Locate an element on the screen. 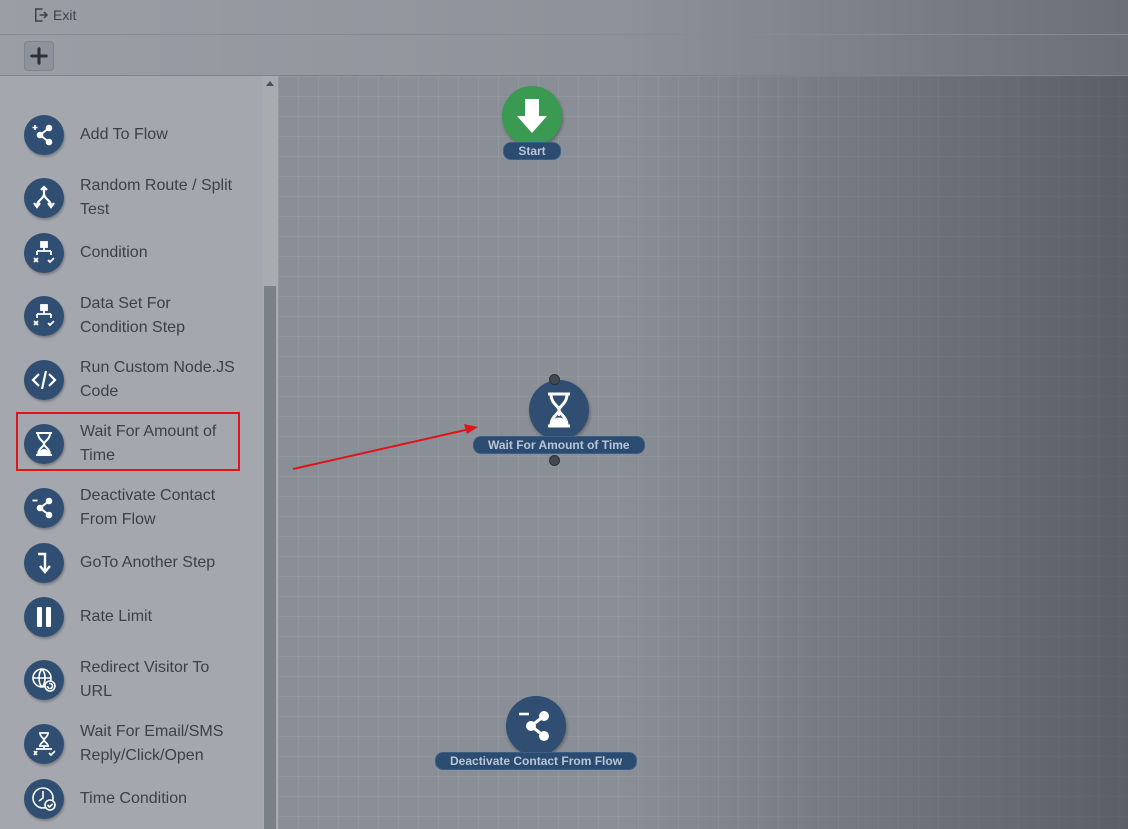 The image size is (1128, 829). sidebar-item-redirect: Redirect Visitor To URL is located at coordinates (132, 680).